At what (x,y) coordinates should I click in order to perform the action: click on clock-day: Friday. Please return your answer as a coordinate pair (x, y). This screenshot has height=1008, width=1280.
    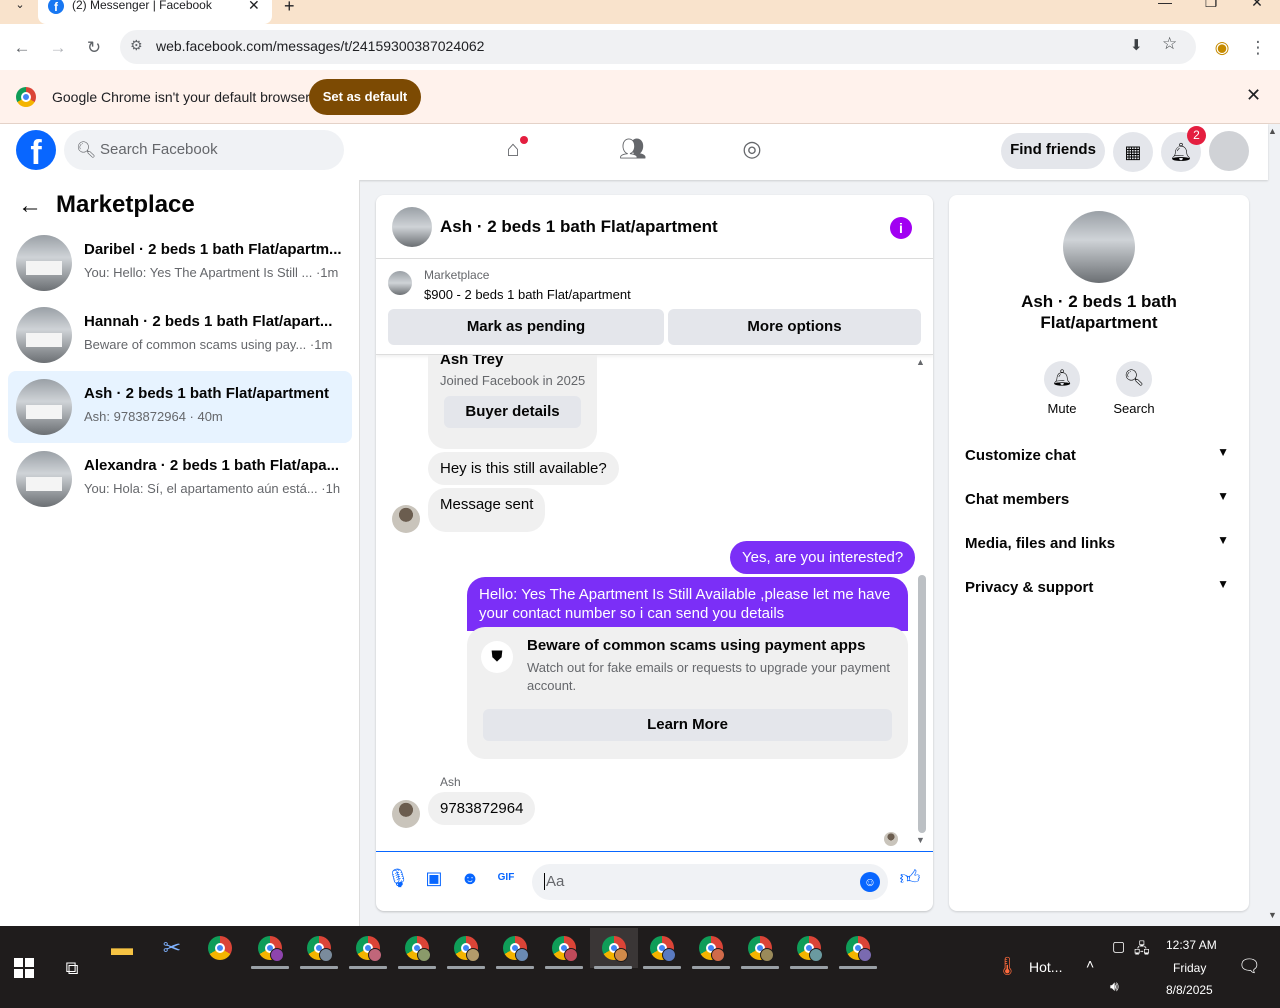
    Looking at the image, I should click on (1189, 968).